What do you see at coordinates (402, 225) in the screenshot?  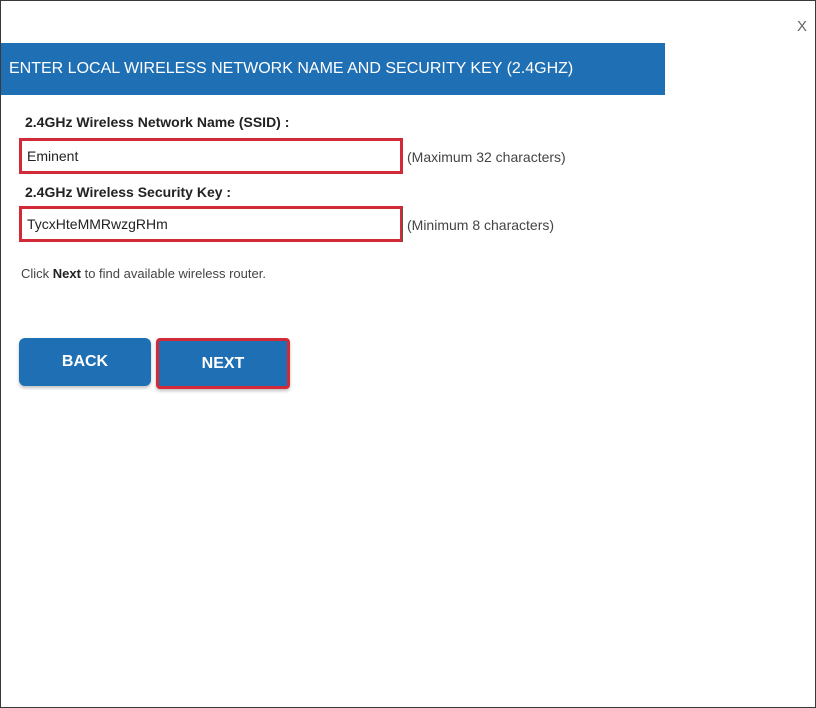 I see `text-cursor` at bounding box center [402, 225].